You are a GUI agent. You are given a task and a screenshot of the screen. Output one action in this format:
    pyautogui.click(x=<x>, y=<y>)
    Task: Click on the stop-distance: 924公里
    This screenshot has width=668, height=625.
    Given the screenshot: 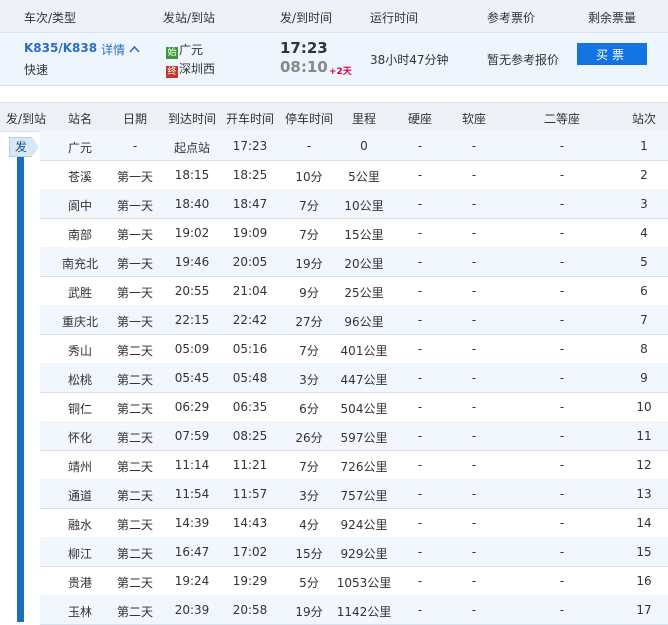 What is the action you would take?
    pyautogui.click(x=364, y=525)
    